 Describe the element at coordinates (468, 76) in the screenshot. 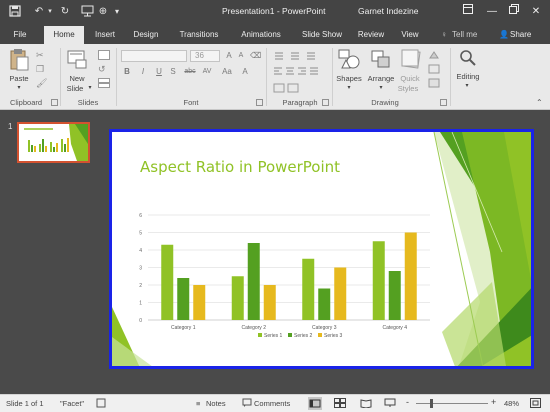

I see `editing-button: Editing` at that location.